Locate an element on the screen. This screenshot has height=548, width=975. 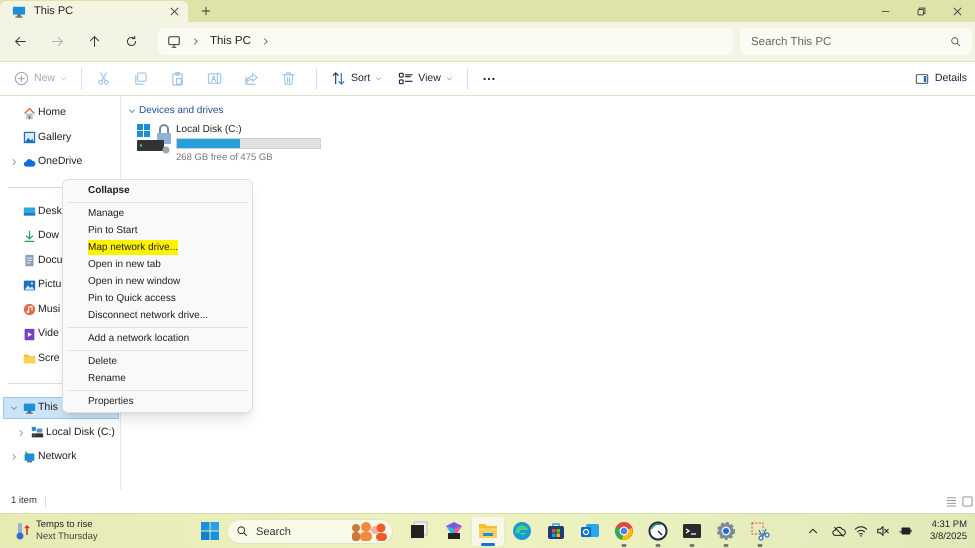
sidebar-item: Dow is located at coordinates (33, 236).